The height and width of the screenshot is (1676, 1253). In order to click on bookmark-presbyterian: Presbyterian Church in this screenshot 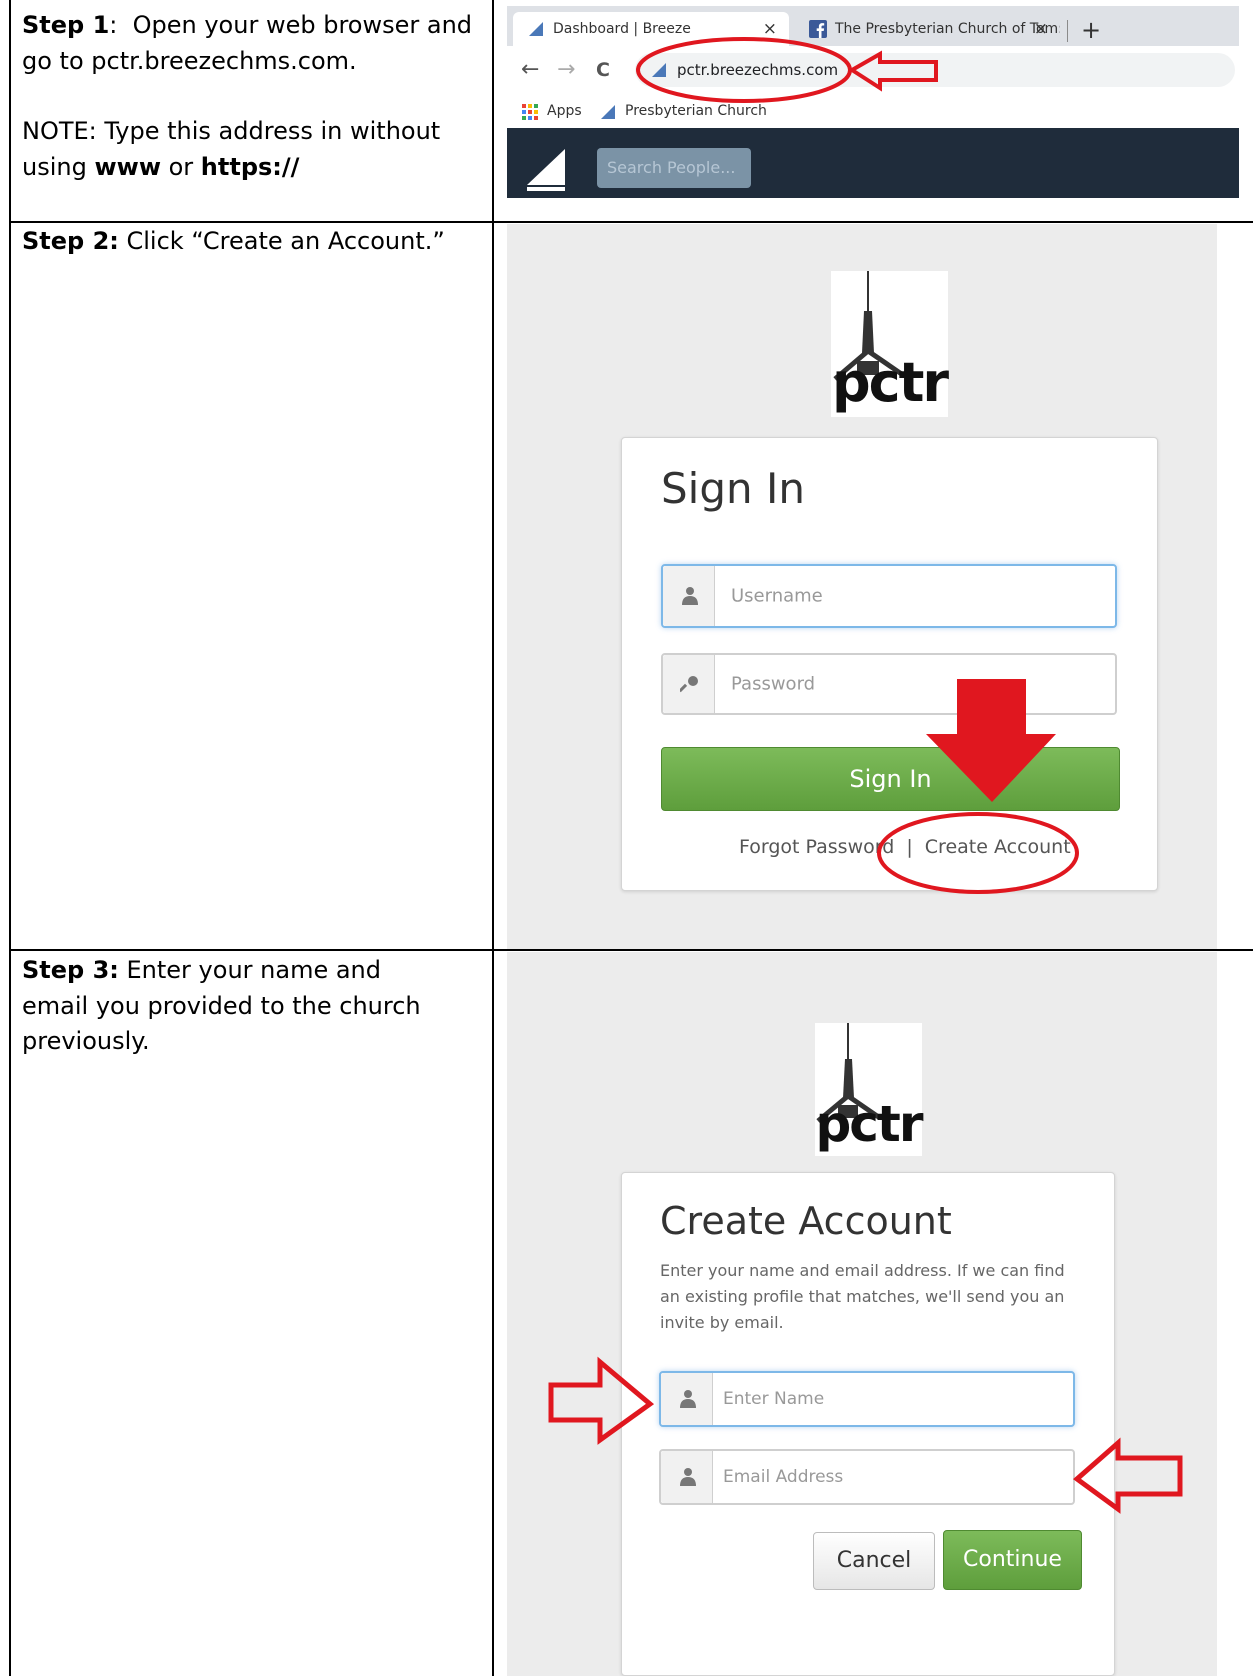, I will do `click(682, 111)`.